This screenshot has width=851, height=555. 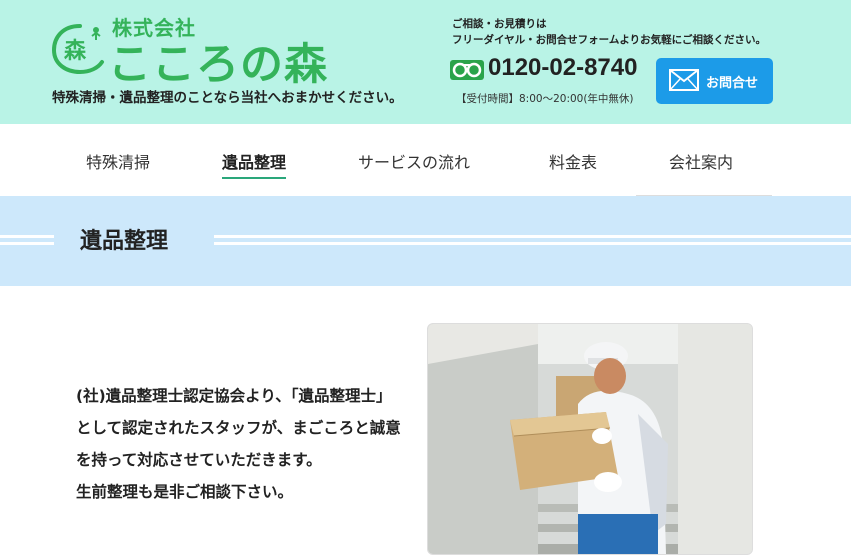 I want to click on company-logo: 森 株式会社 こころの森, so click(x=210, y=49).